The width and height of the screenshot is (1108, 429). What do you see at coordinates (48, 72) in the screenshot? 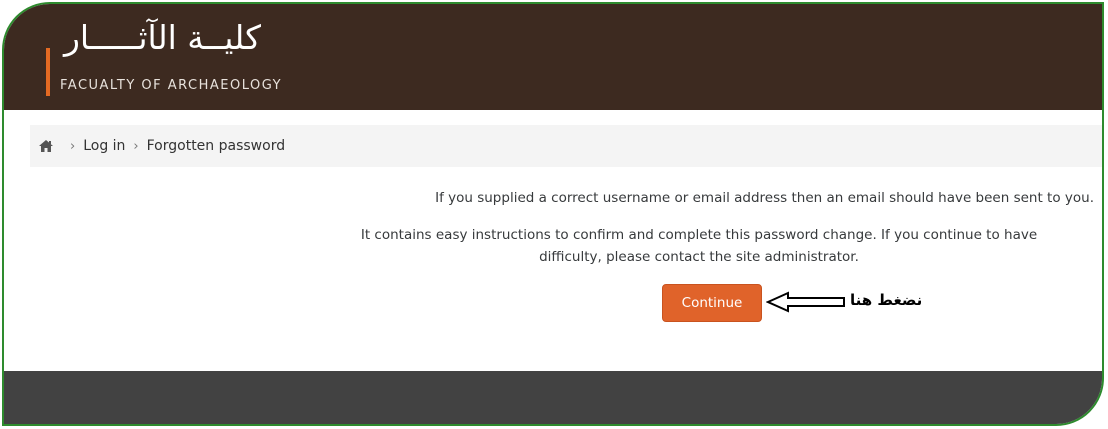
I see `logo-accent-bar` at bounding box center [48, 72].